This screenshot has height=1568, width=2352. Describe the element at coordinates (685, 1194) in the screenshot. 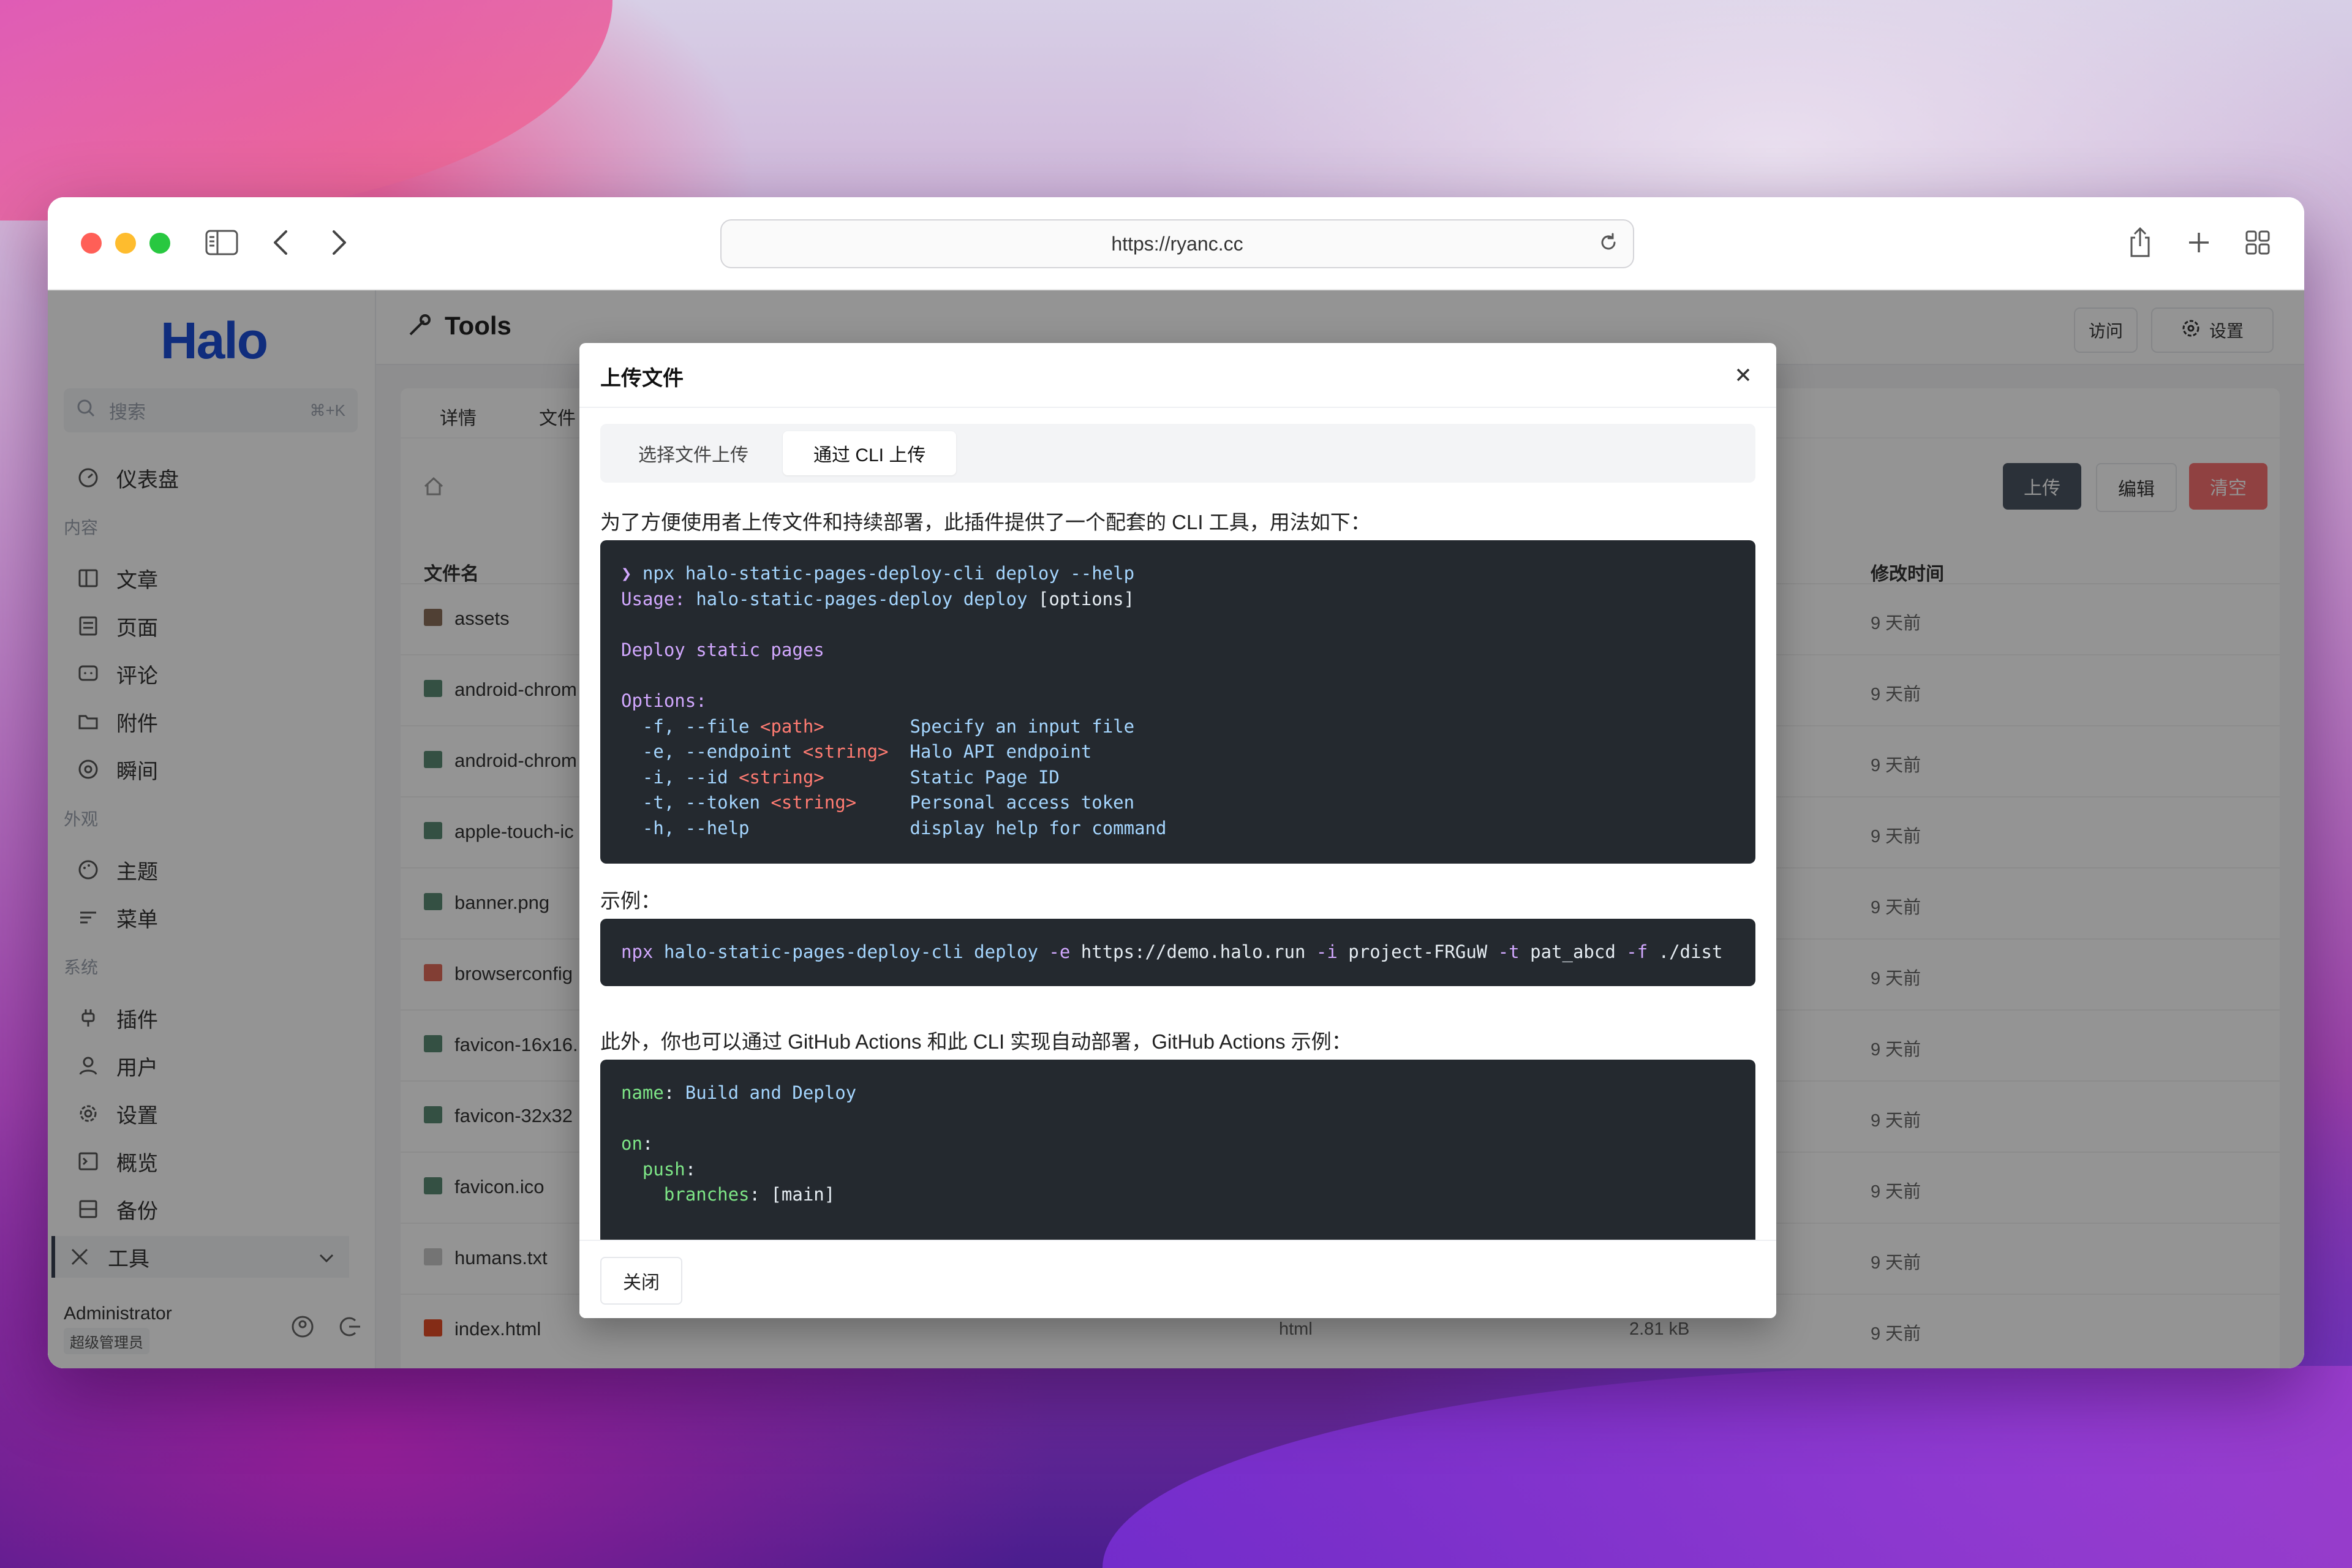

I see `yaml-key: branches` at that location.